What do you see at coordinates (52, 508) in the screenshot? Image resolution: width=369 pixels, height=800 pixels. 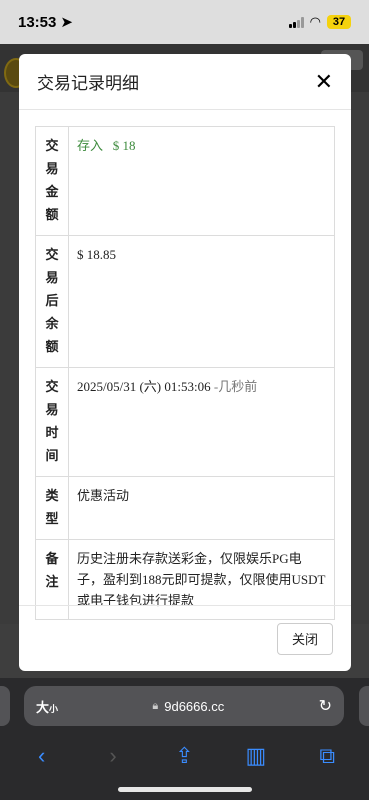 I see `row-key: 类型` at bounding box center [52, 508].